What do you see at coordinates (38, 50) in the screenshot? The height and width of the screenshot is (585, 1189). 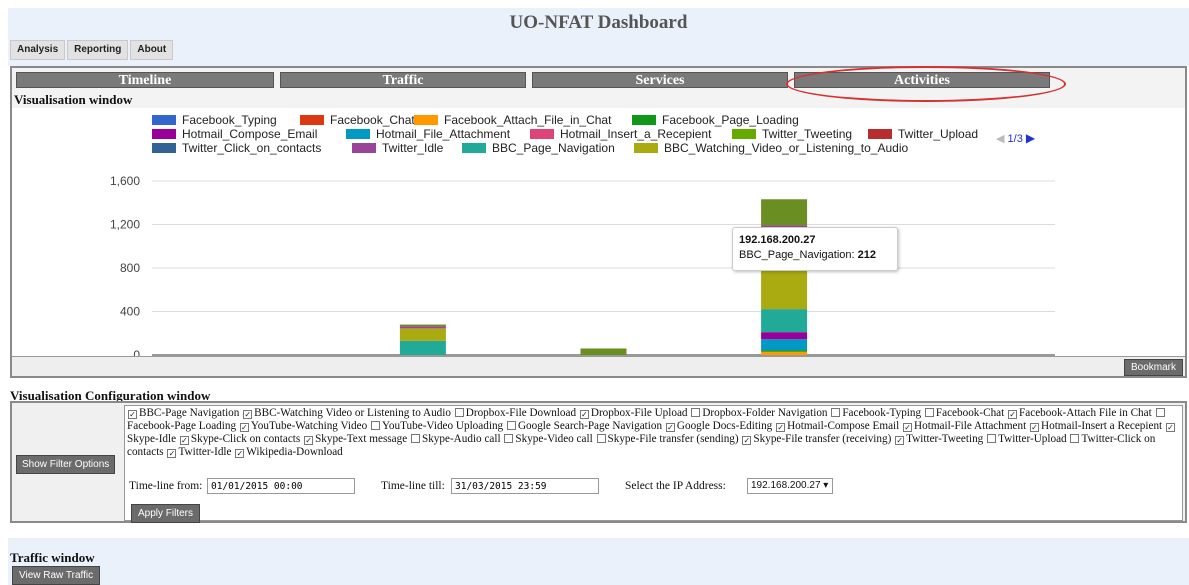 I see `menu-analysis: Analysis` at bounding box center [38, 50].